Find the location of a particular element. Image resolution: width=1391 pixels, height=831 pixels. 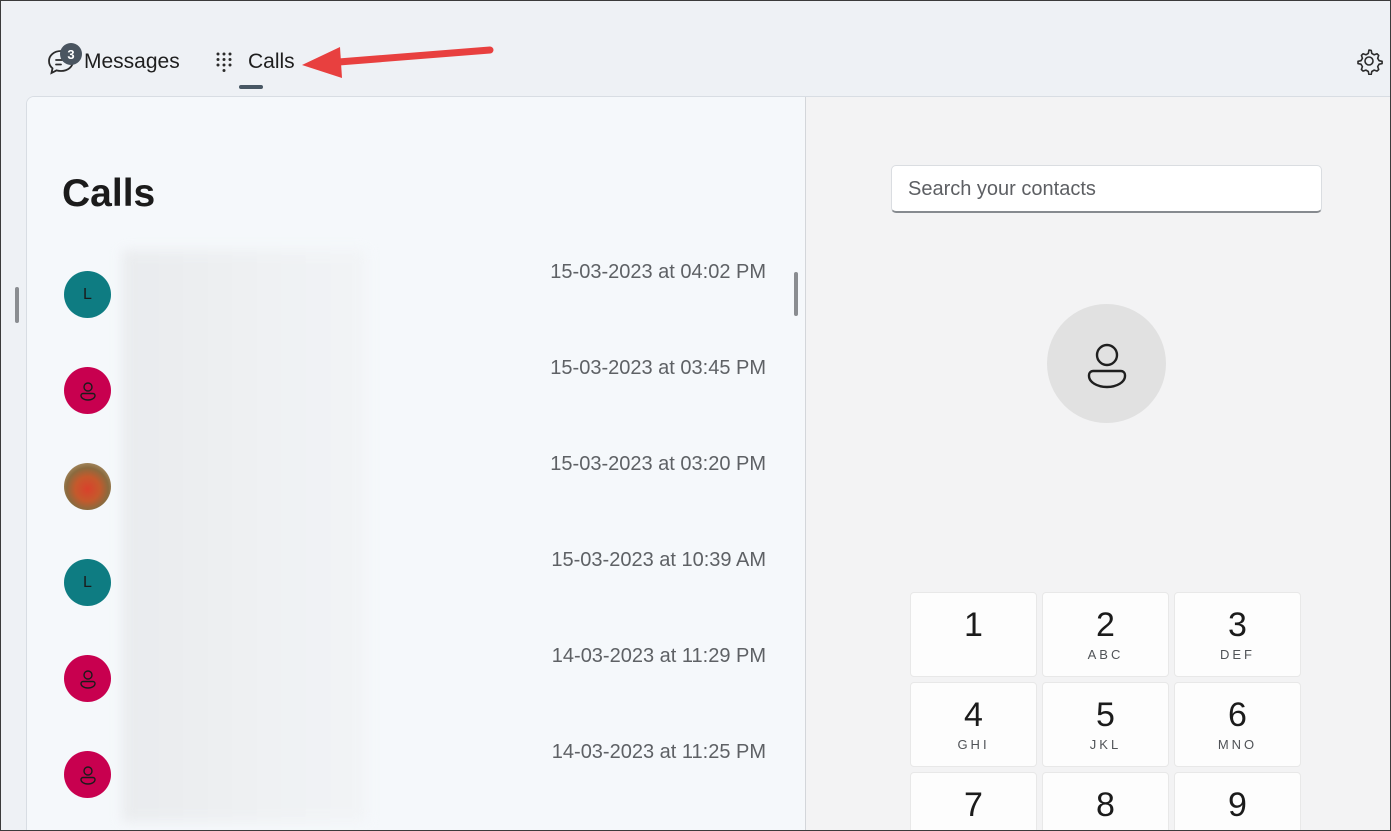

call-list-scrollbar-thumb is located at coordinates (796, 294).